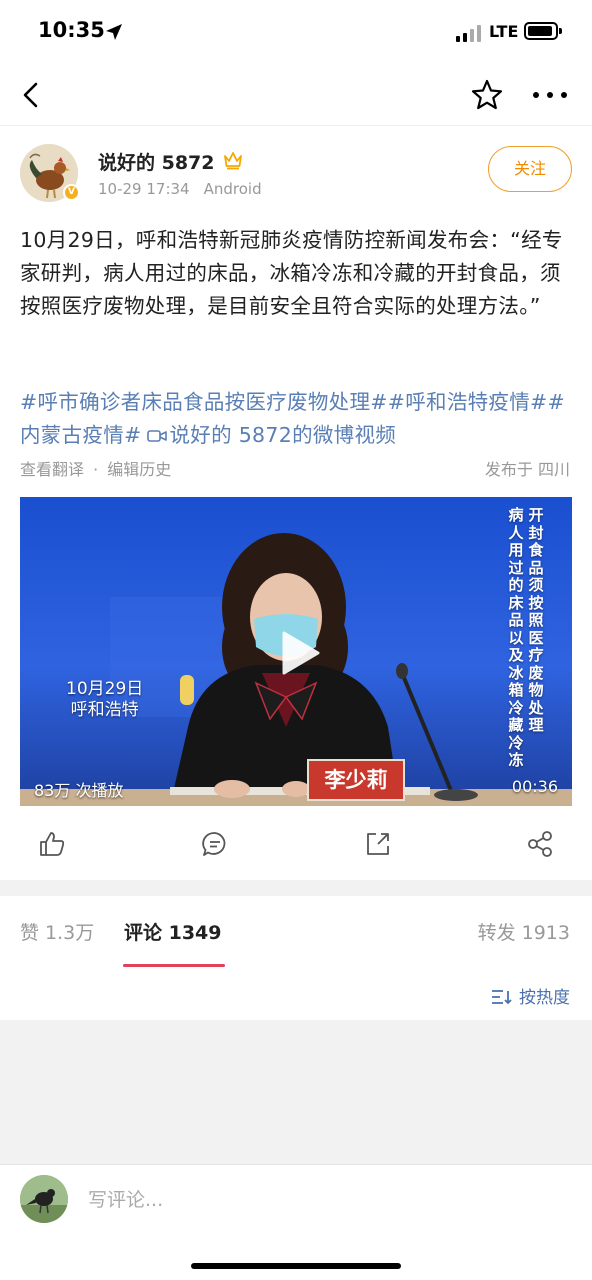 This screenshot has width=592, height=1280. Describe the element at coordinates (502, 997) in the screenshot. I see `sort-icon` at that location.